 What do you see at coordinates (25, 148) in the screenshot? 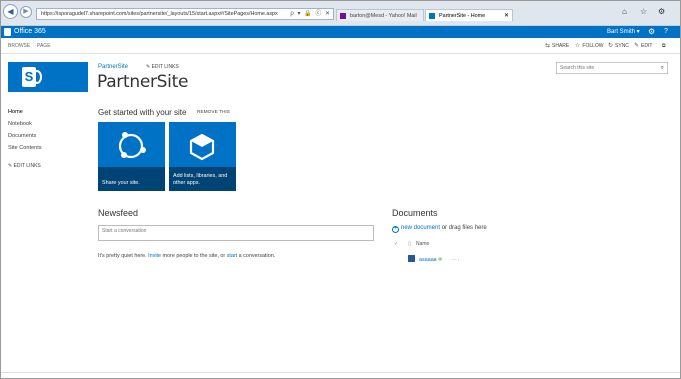
I see `sidebar-item-site-contents: Site Contents` at bounding box center [25, 148].